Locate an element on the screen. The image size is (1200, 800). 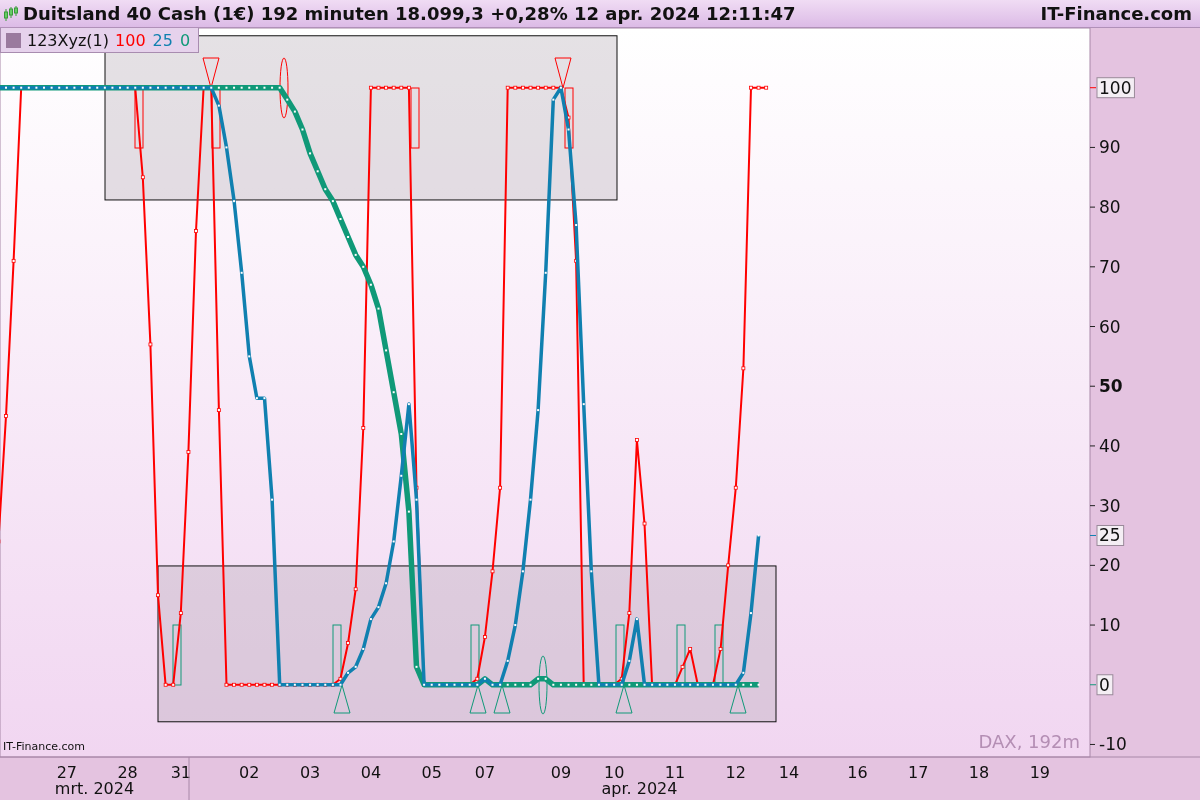
y-tick-label: 70 is located at coordinates (1110, 266).